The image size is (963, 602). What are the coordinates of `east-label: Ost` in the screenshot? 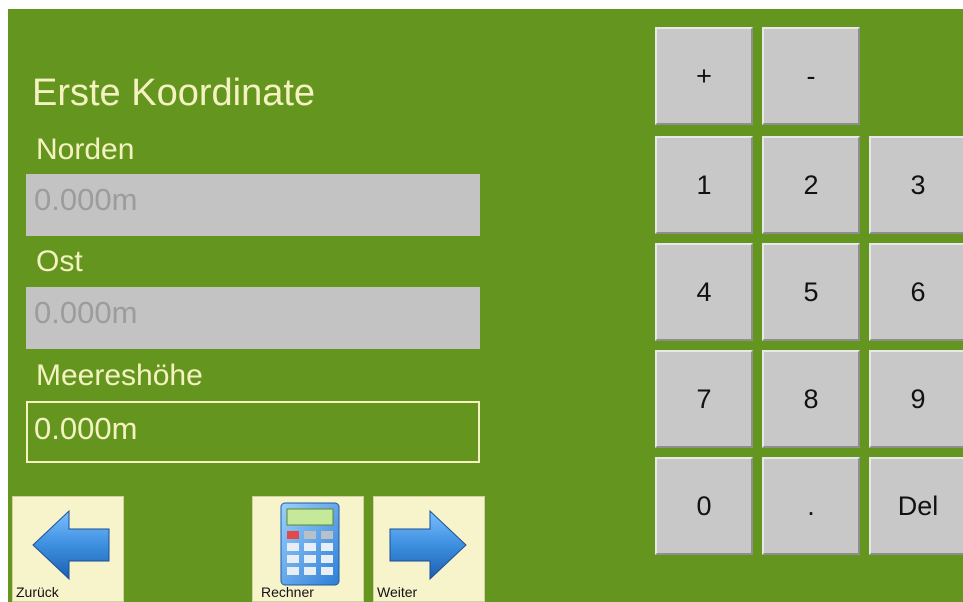 It's located at (59, 261).